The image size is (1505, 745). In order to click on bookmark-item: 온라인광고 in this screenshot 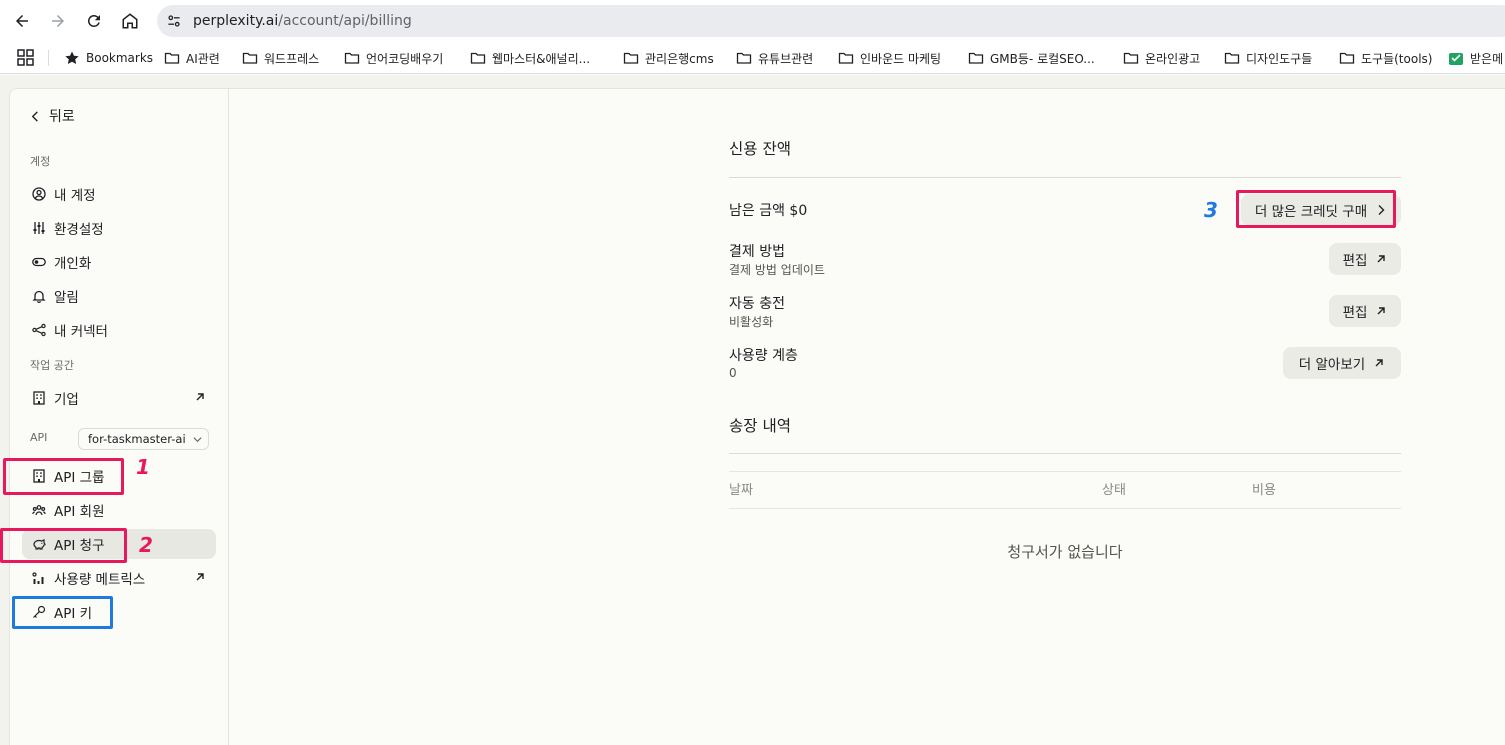, I will do `click(1161, 58)`.